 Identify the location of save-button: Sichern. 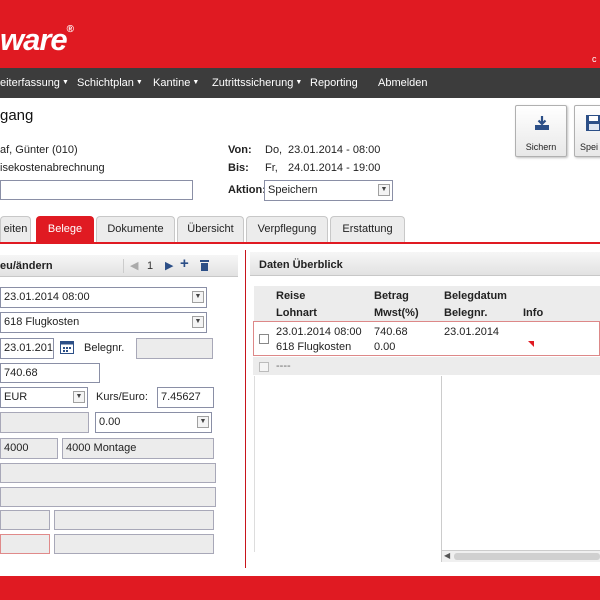
(541, 131).